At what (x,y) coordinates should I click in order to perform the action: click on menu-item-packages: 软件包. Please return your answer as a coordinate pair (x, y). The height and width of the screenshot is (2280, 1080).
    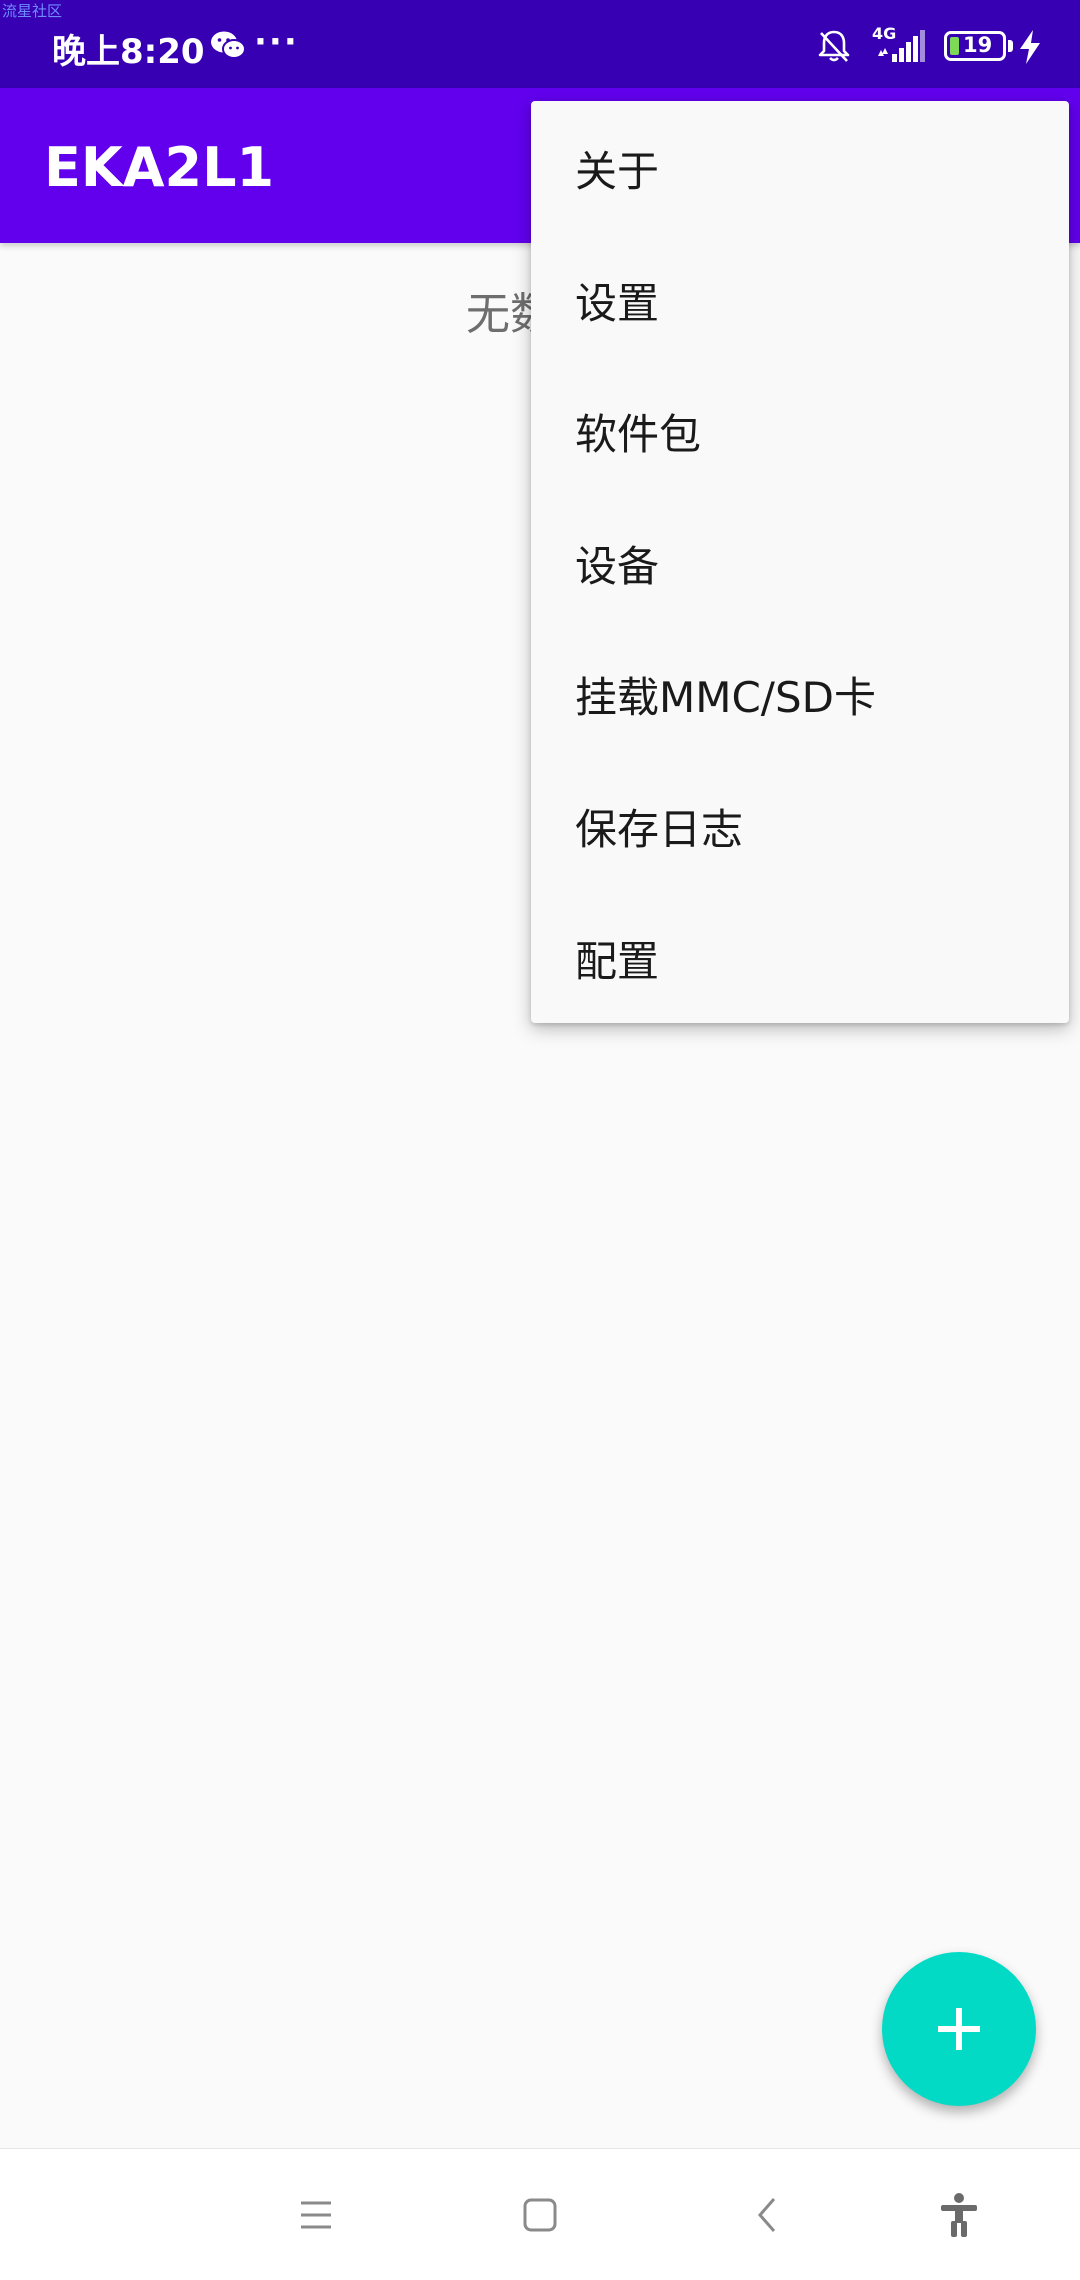
    Looking at the image, I should click on (800, 431).